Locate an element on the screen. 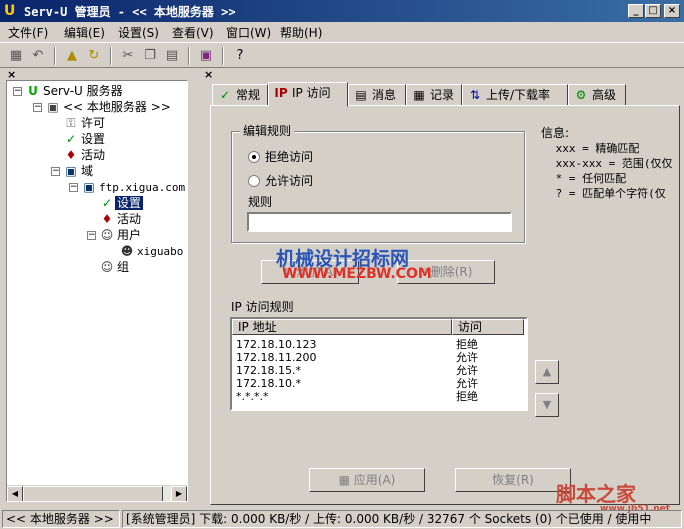  toolbar-separator is located at coordinates (223, 56).